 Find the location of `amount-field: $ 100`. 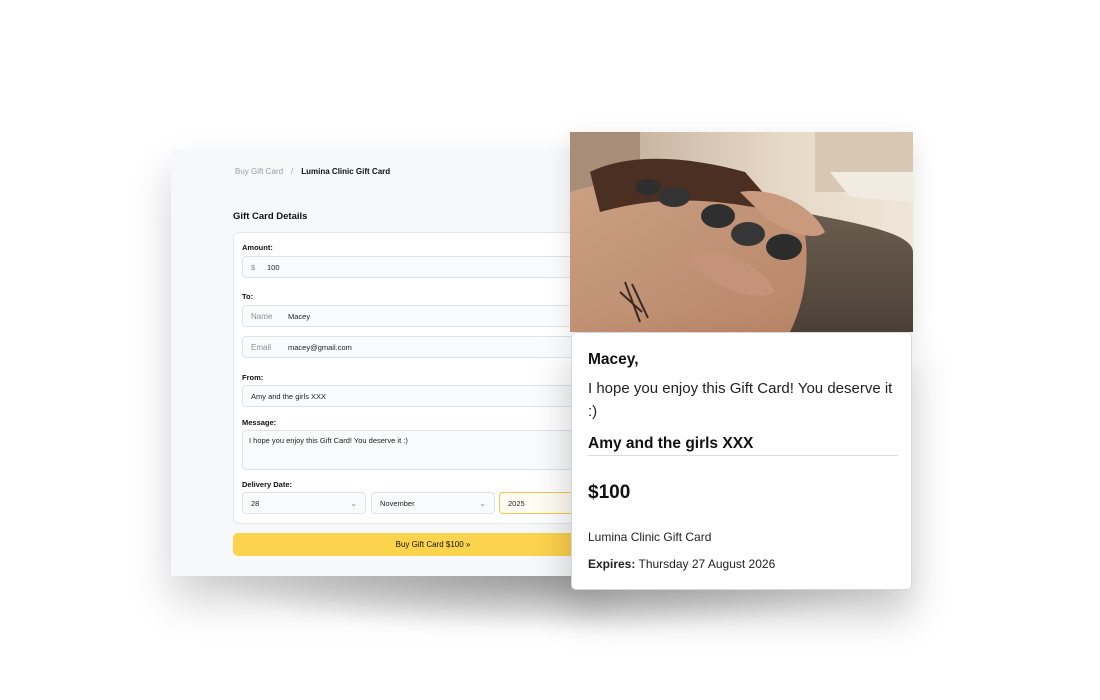

amount-field: $ 100 is located at coordinates (416, 267).